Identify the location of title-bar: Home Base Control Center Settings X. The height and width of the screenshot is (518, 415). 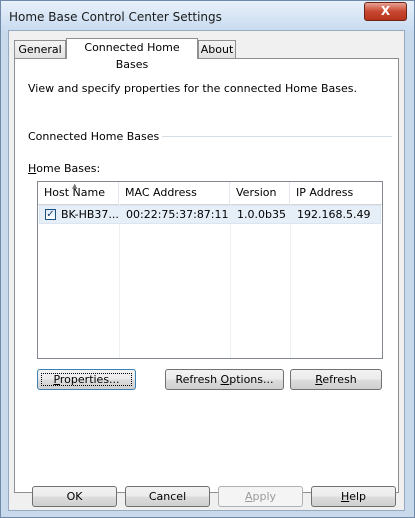
(207, 16).